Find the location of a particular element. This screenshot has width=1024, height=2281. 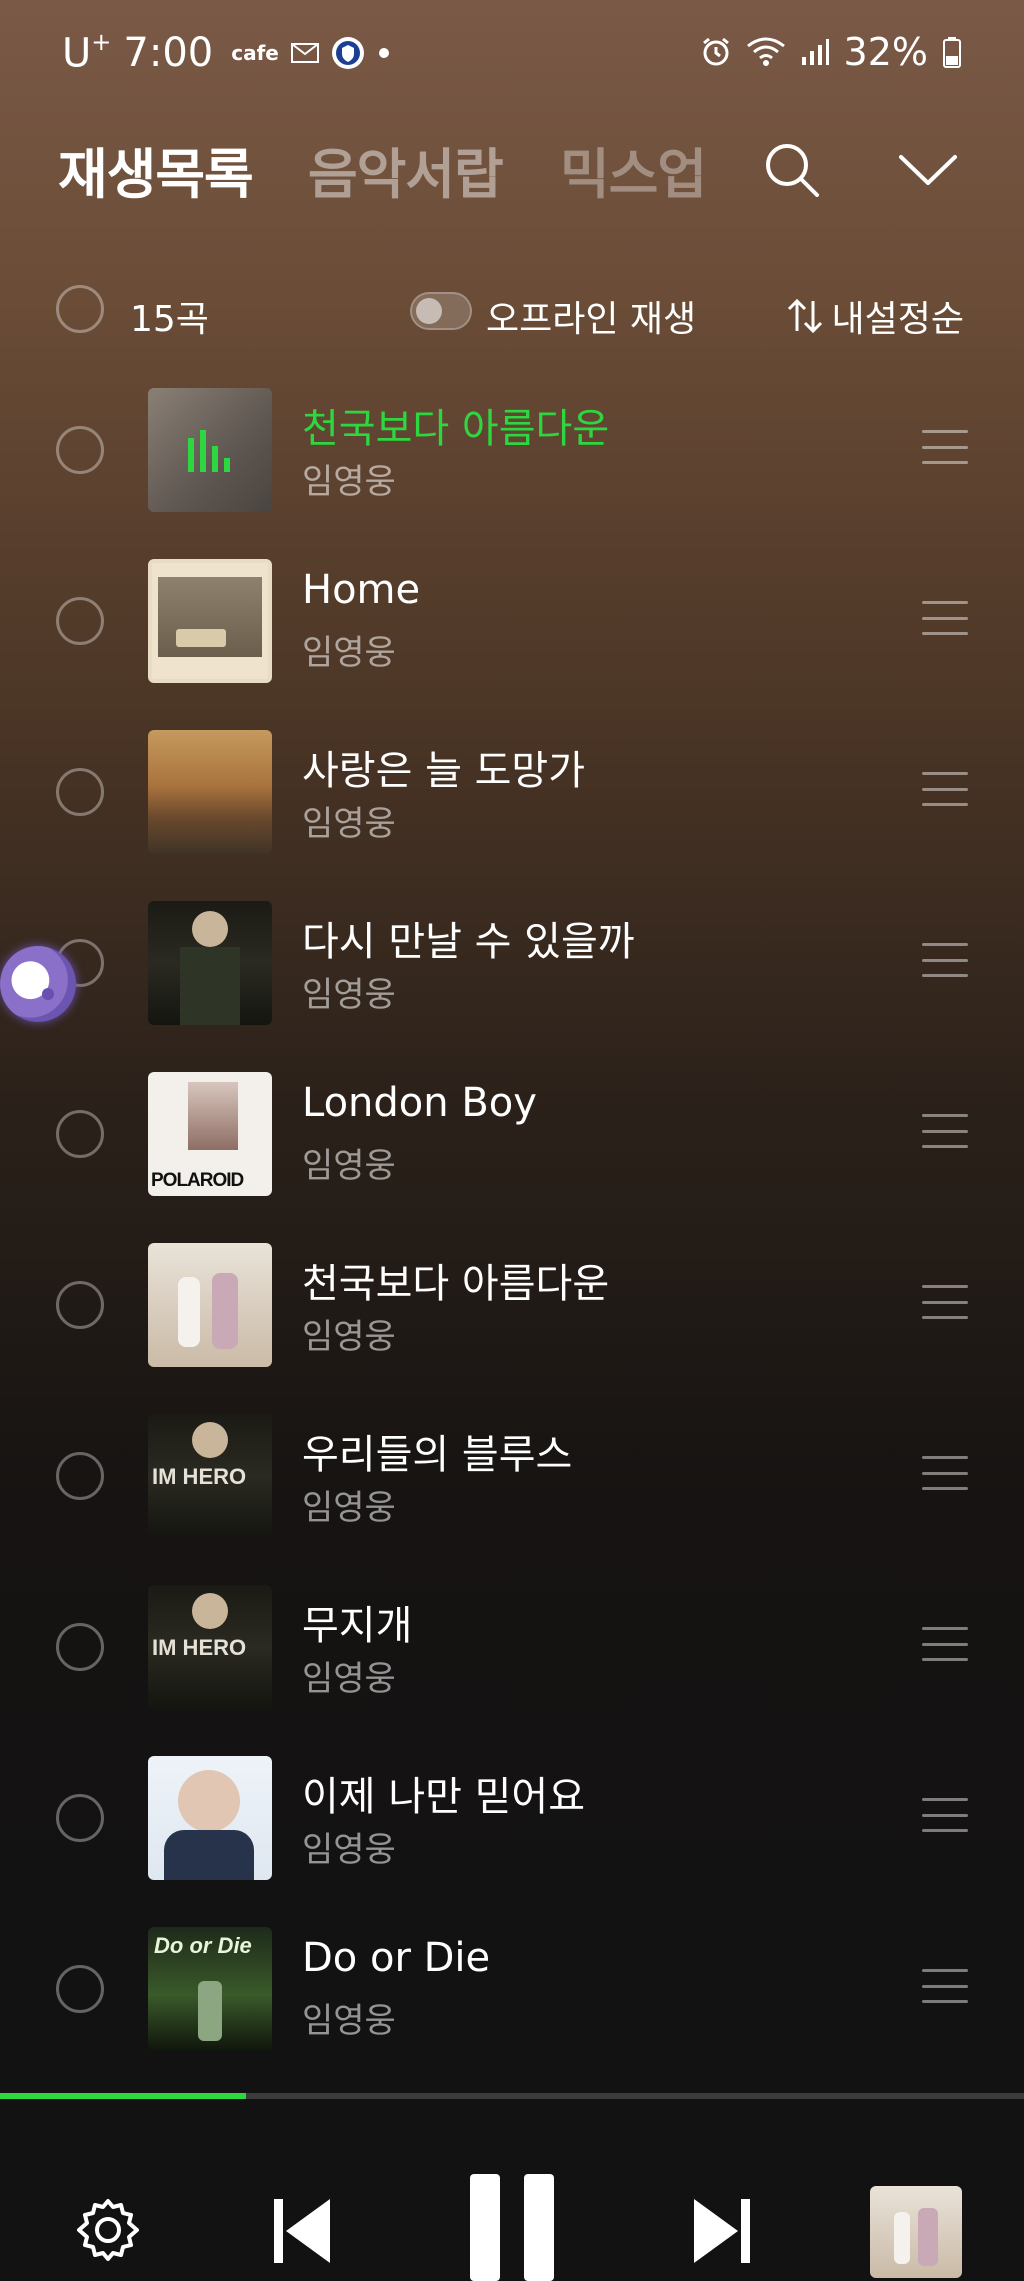

next-track-button is located at coordinates (722, 2231).